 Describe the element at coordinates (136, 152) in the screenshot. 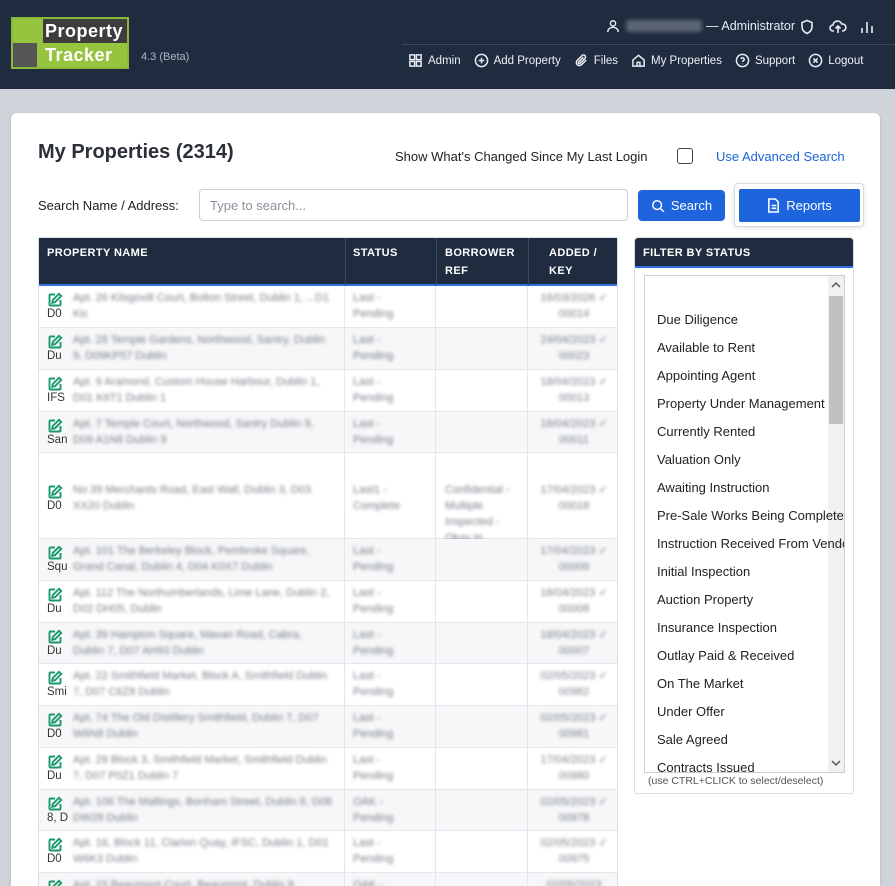

I see `page-title: My Properties (2314)` at that location.